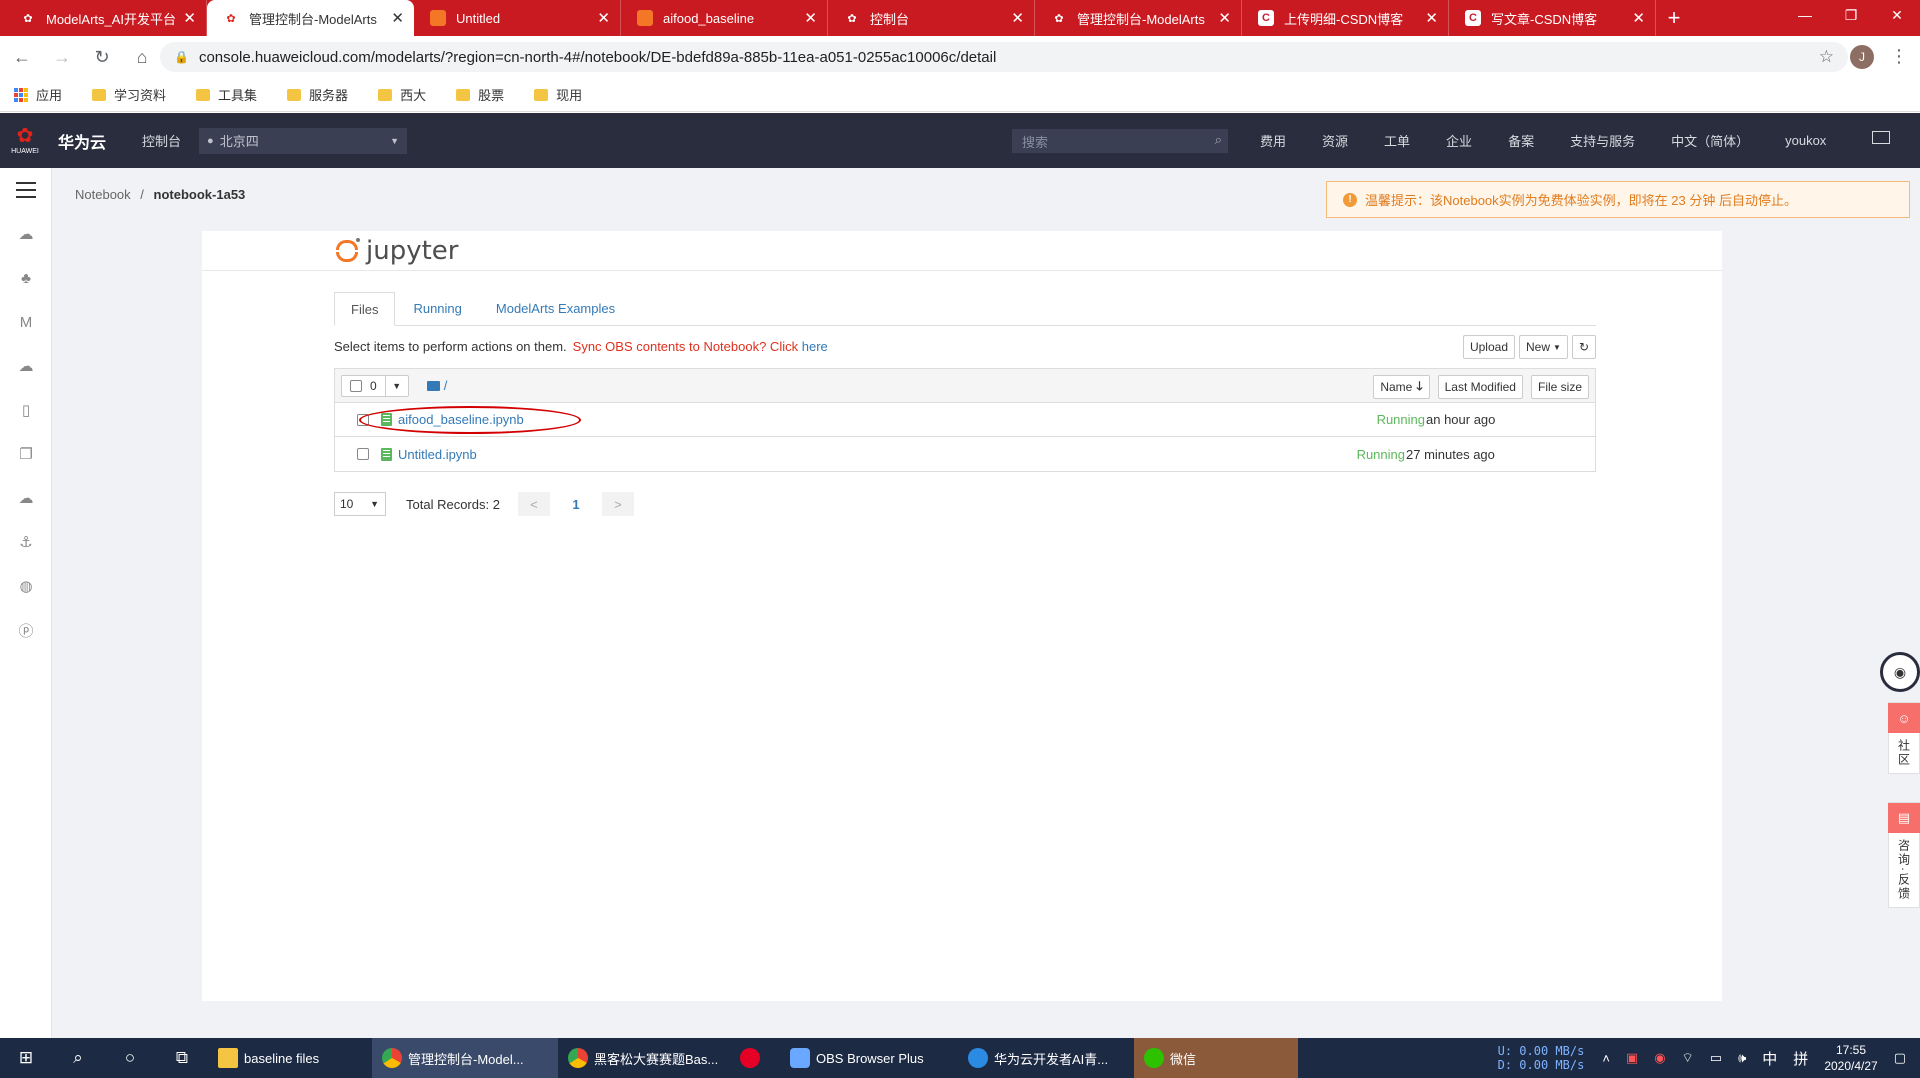  What do you see at coordinates (1606, 1058) in the screenshot?
I see `chevron-up-icon: ˄` at bounding box center [1606, 1058].